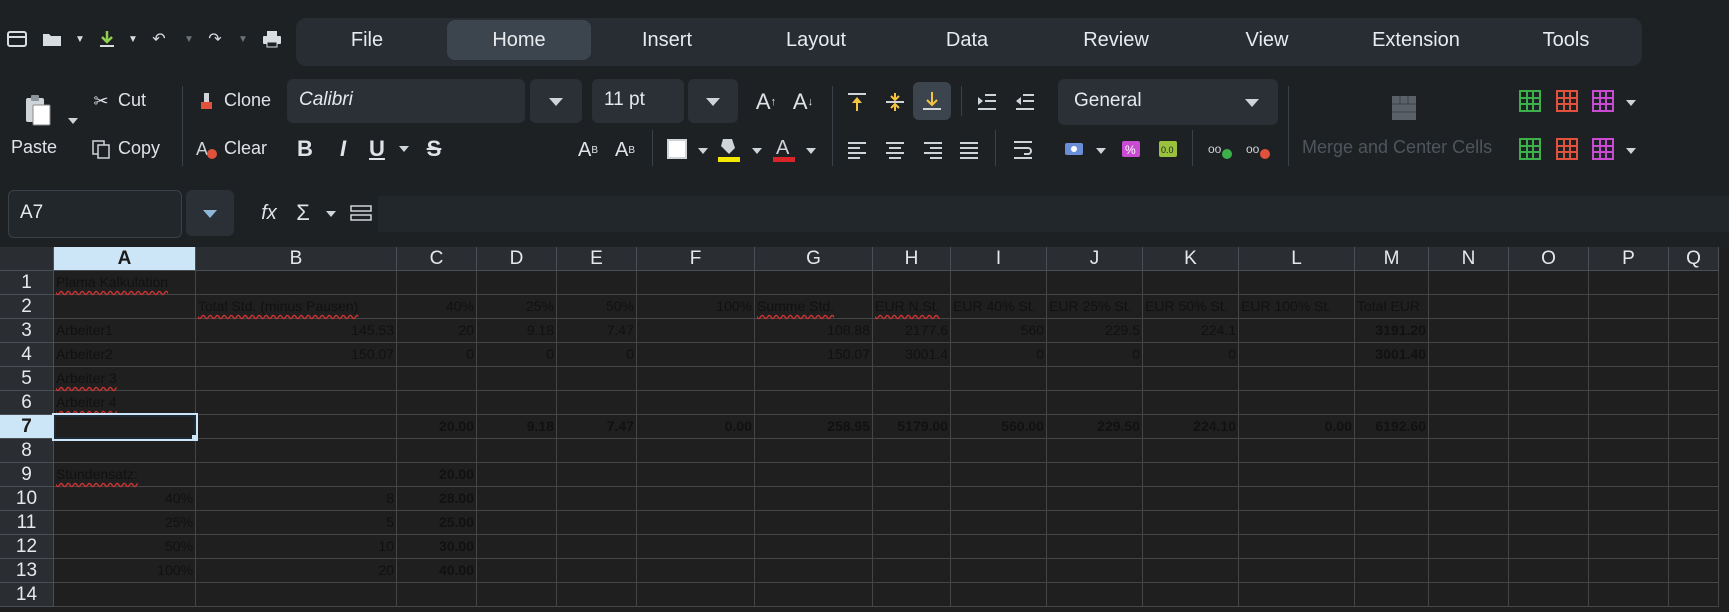 This screenshot has width=1729, height=612. I want to click on cell-f5, so click(696, 379).